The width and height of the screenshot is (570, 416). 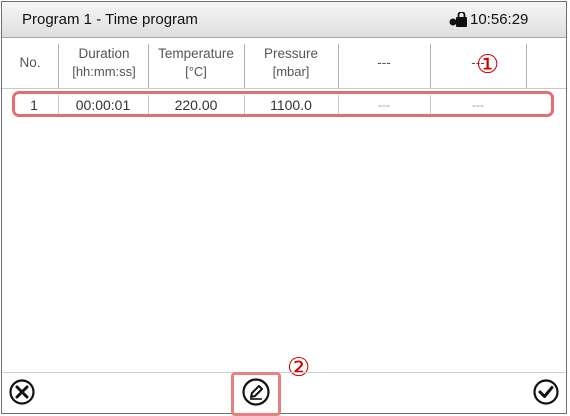 I want to click on column-unit: [hh:mm:ss], so click(x=104, y=71).